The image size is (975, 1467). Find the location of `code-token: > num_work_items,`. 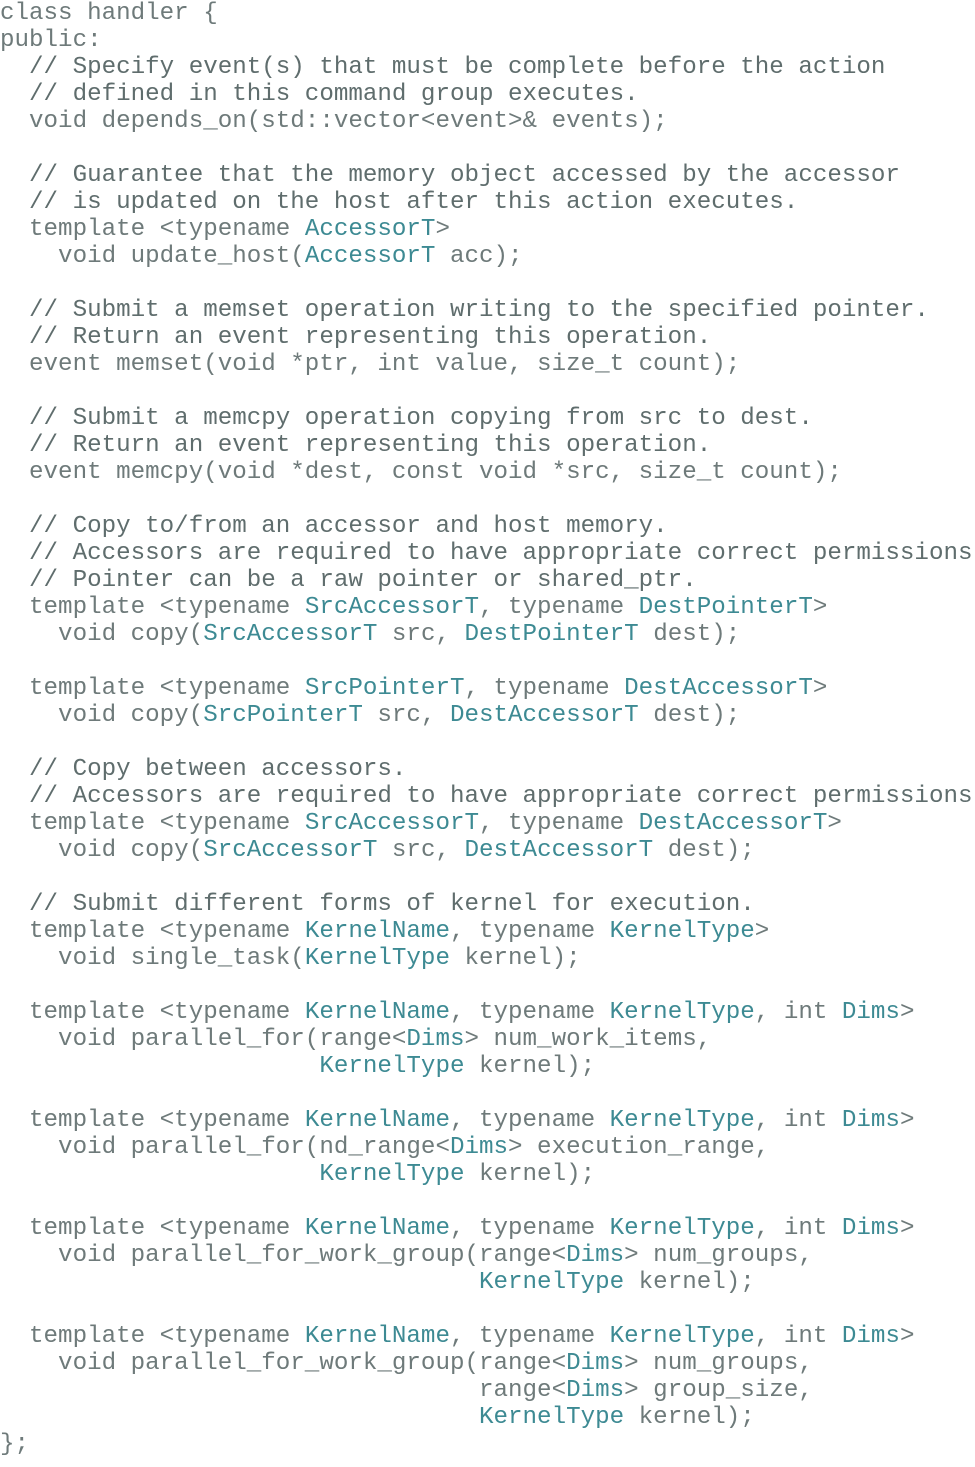

code-token: > num_work_items, is located at coordinates (588, 1039).